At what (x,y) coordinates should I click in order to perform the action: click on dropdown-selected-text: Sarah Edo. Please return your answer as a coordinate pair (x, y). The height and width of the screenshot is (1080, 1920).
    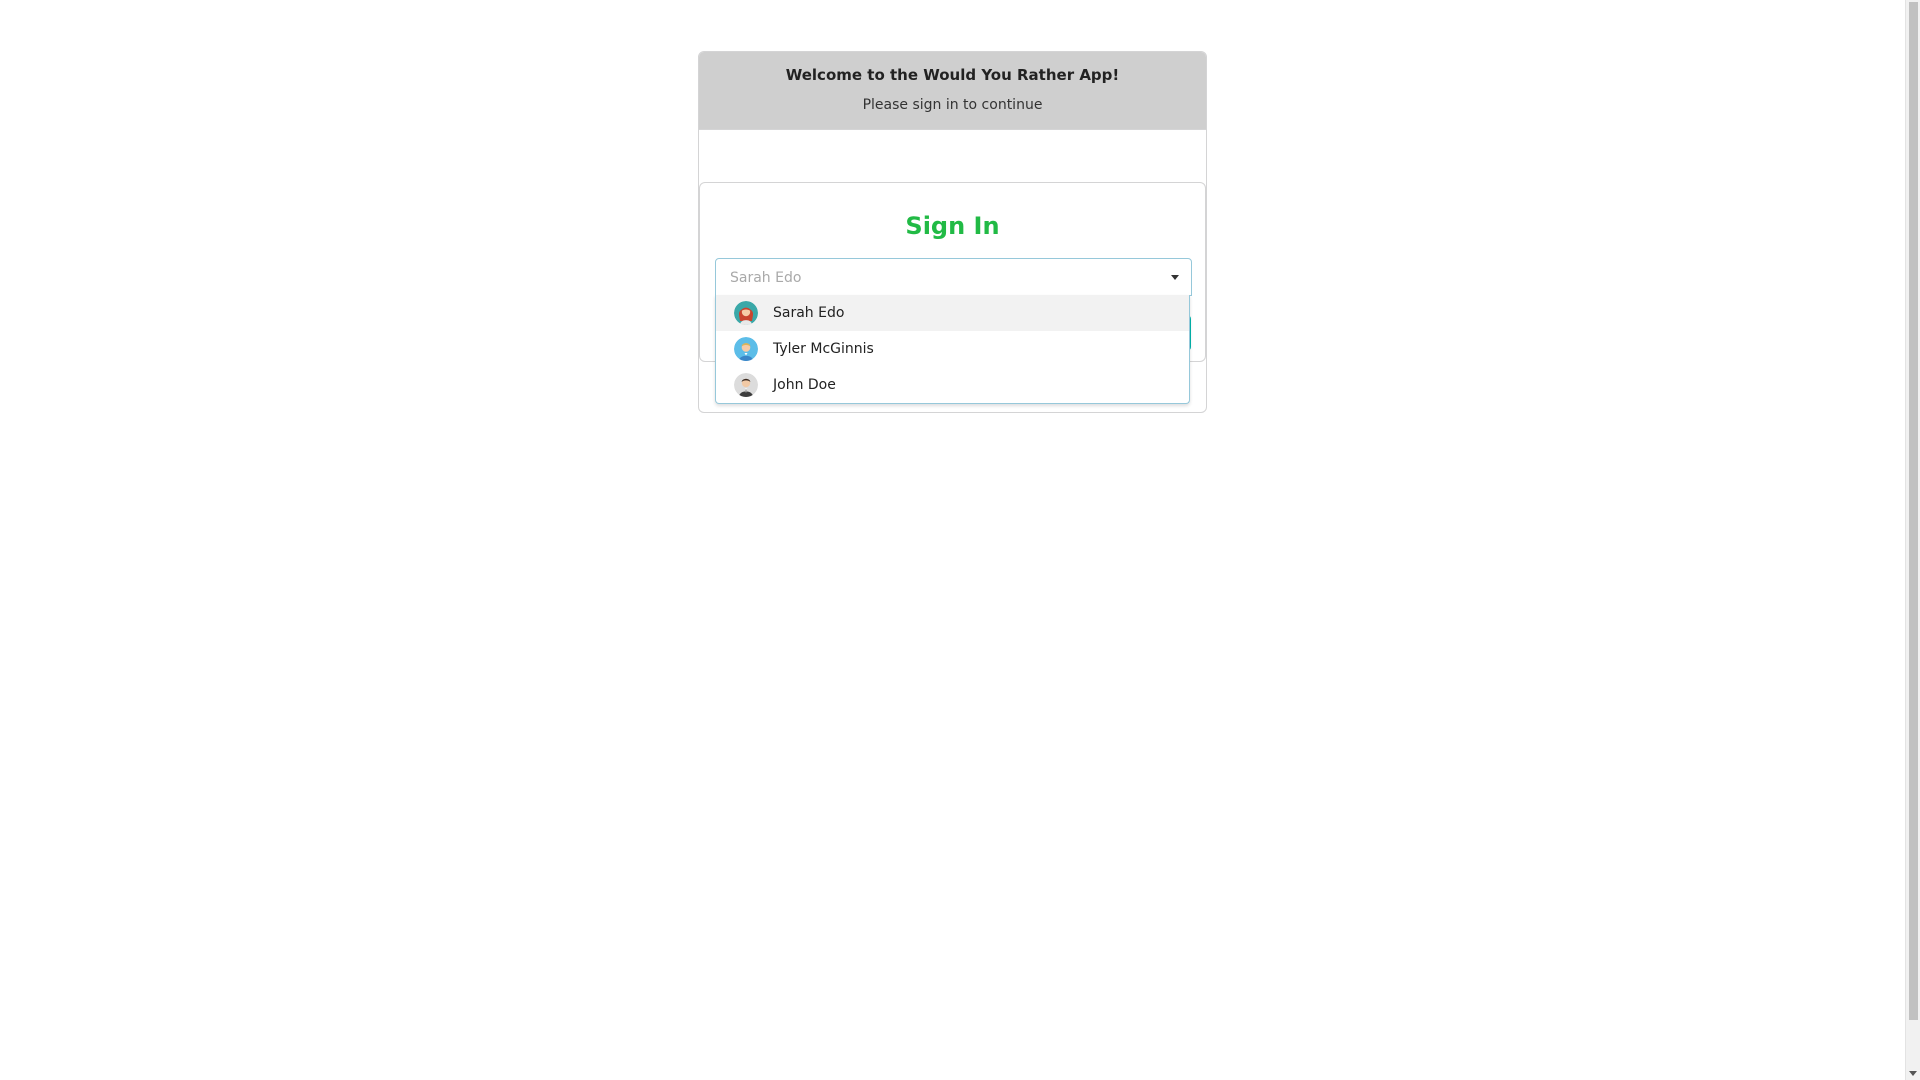
    Looking at the image, I should click on (766, 278).